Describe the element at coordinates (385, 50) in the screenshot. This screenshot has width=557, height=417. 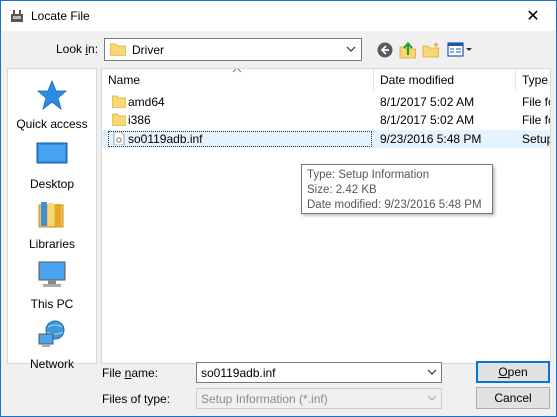
I see `back-icon` at that location.